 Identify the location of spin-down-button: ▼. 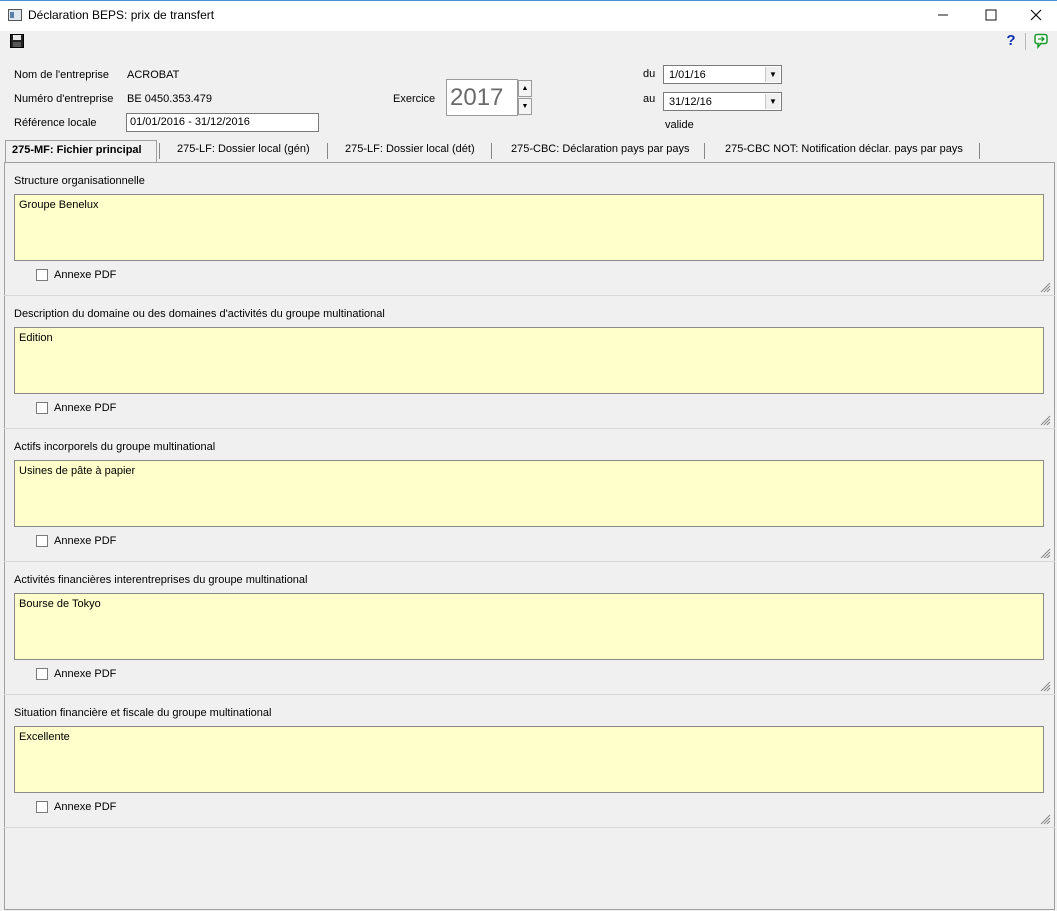
(525, 106).